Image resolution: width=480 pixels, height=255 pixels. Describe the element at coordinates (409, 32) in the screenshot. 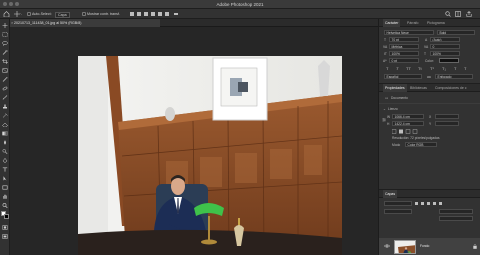

I see `font-family-select: Helvetica Neue` at that location.